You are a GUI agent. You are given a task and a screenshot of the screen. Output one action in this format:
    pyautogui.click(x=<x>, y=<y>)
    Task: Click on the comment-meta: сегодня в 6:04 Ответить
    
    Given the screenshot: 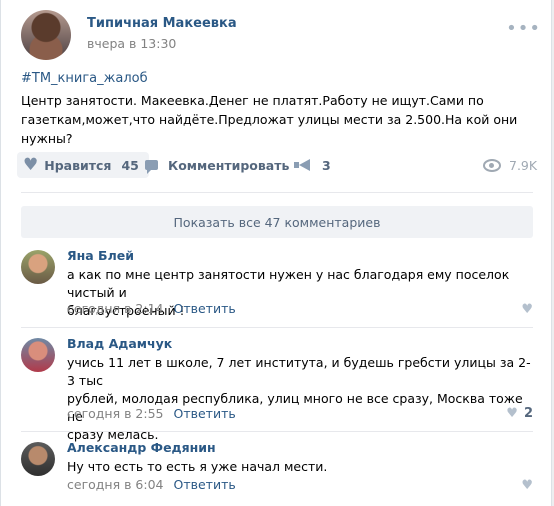 What is the action you would take?
    pyautogui.click(x=151, y=484)
    